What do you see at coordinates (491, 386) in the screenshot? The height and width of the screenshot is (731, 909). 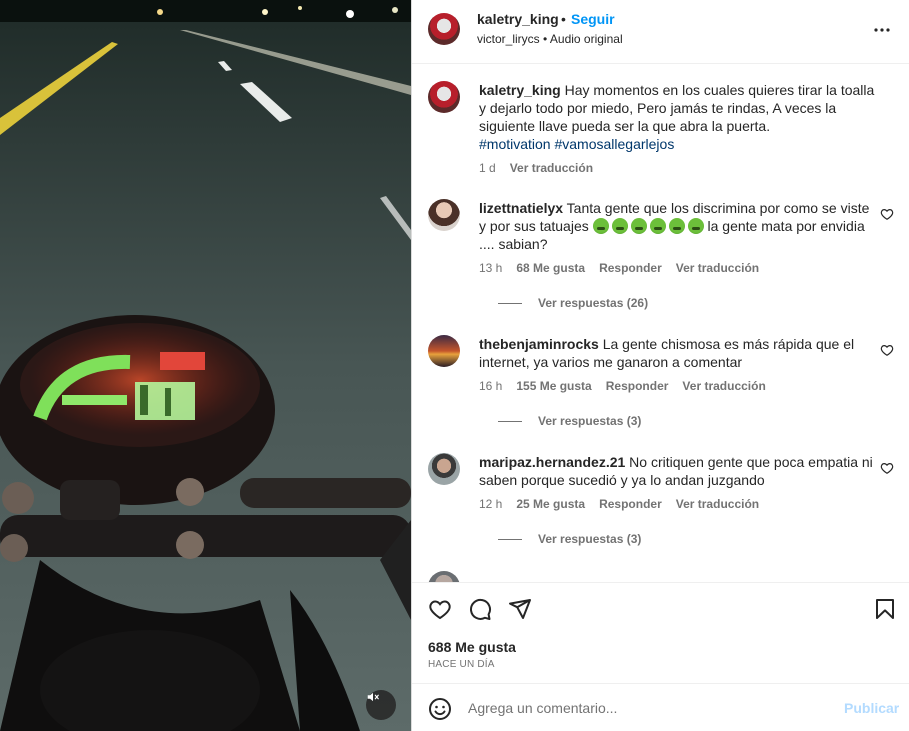 I see `comment-time: 16 h` at bounding box center [491, 386].